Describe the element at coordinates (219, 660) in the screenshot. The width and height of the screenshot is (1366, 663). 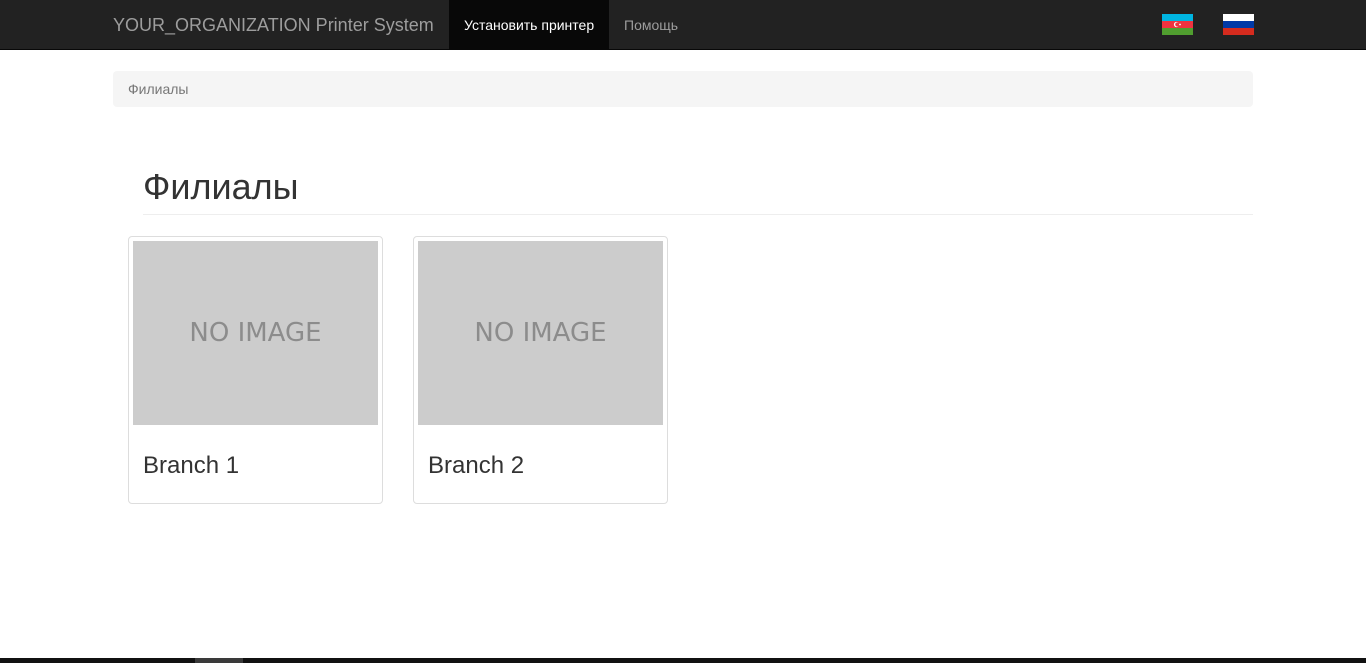
I see `scrollbar-thumb` at that location.